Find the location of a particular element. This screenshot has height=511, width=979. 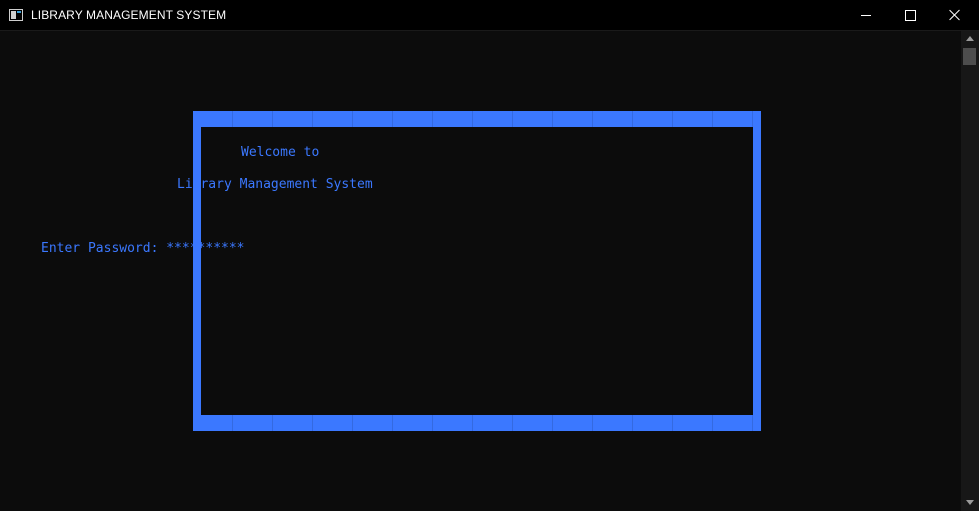

console-window-icon is located at coordinates (16, 15).